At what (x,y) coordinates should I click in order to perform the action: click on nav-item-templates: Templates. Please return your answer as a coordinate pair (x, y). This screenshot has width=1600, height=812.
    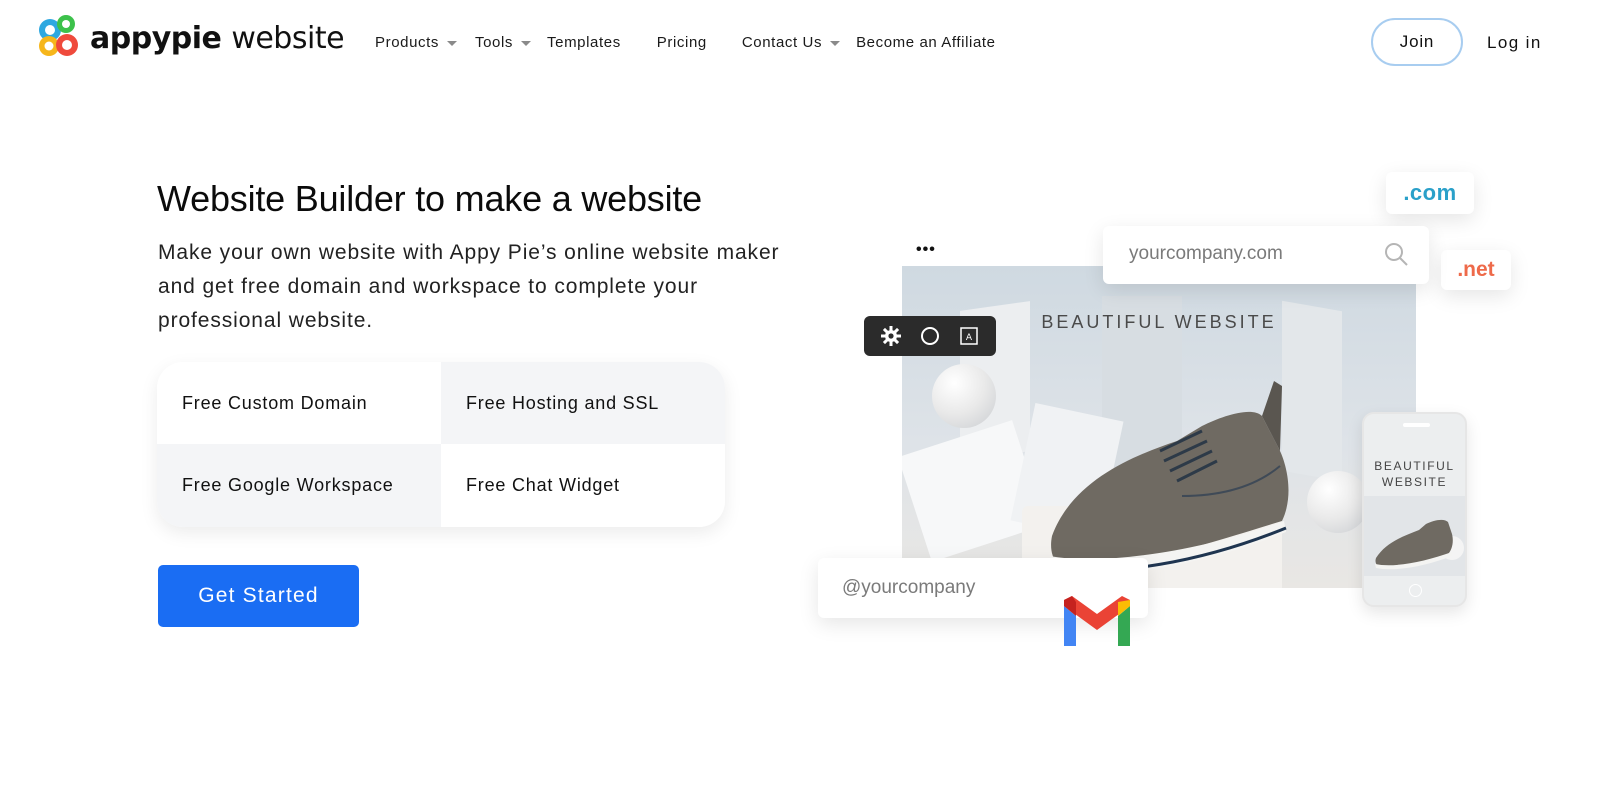
    Looking at the image, I should click on (584, 42).